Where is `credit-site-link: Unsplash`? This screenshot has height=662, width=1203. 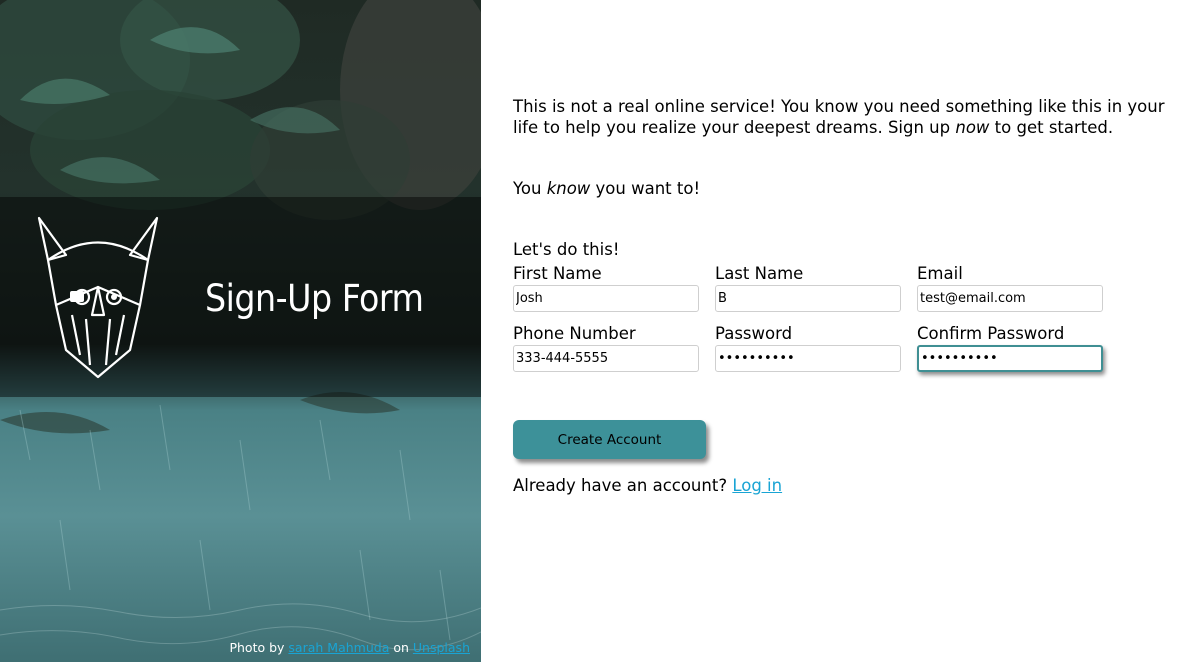
credit-site-link: Unsplash is located at coordinates (441, 647).